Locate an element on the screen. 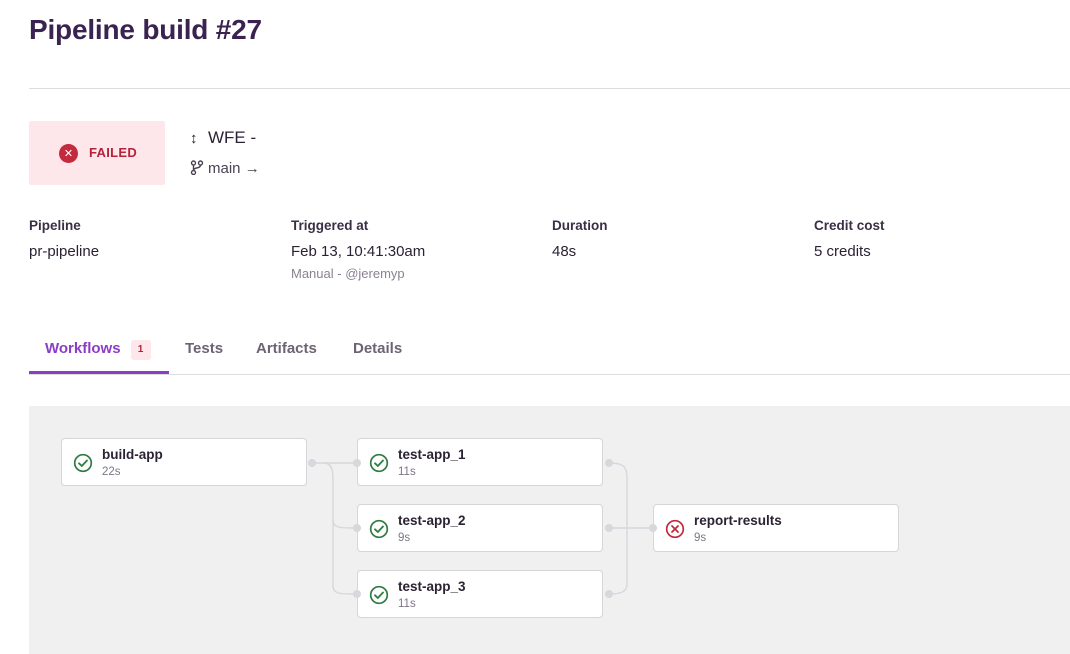 This screenshot has height=654, width=1070. job-report-results: report-results 9s is located at coordinates (776, 528).